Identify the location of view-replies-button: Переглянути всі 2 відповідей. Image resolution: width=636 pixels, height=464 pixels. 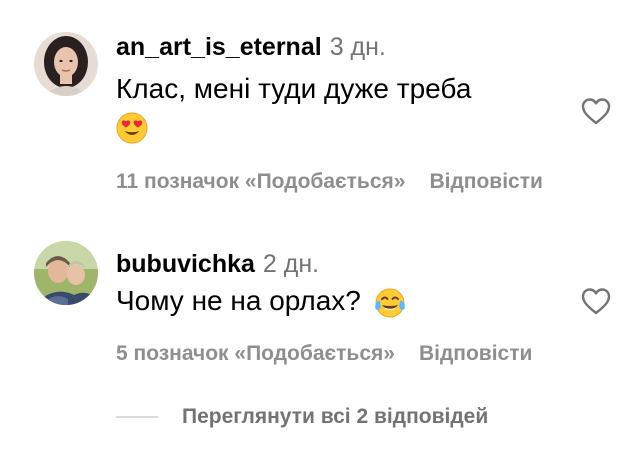
(302, 420).